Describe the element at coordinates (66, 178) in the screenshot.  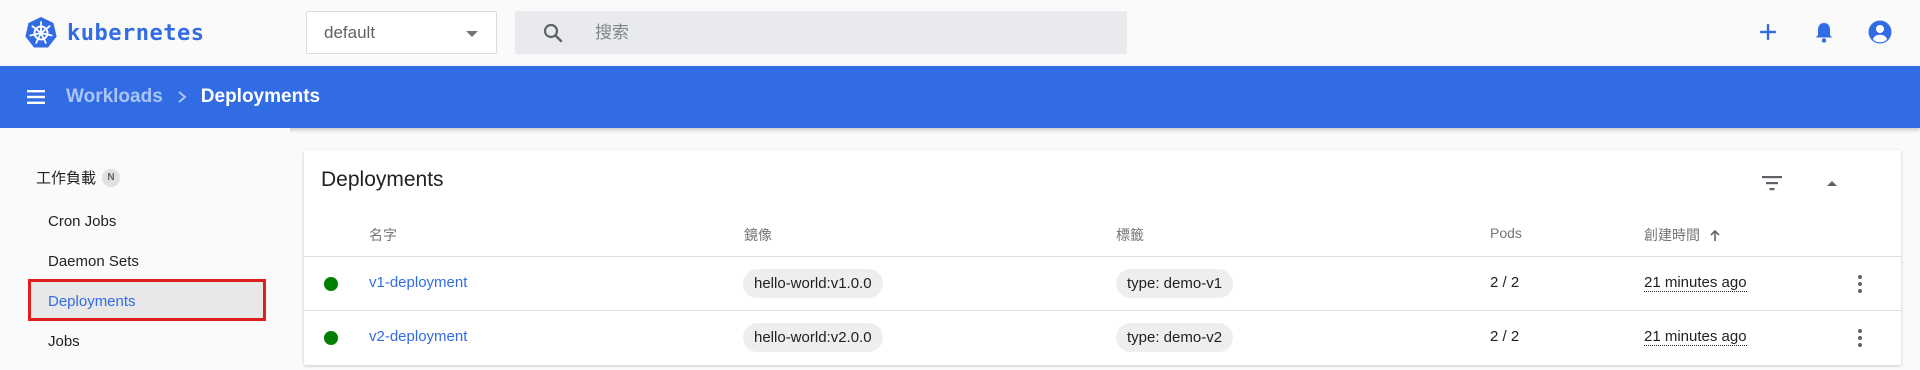
I see `sidebar-section-label: 工作負載` at that location.